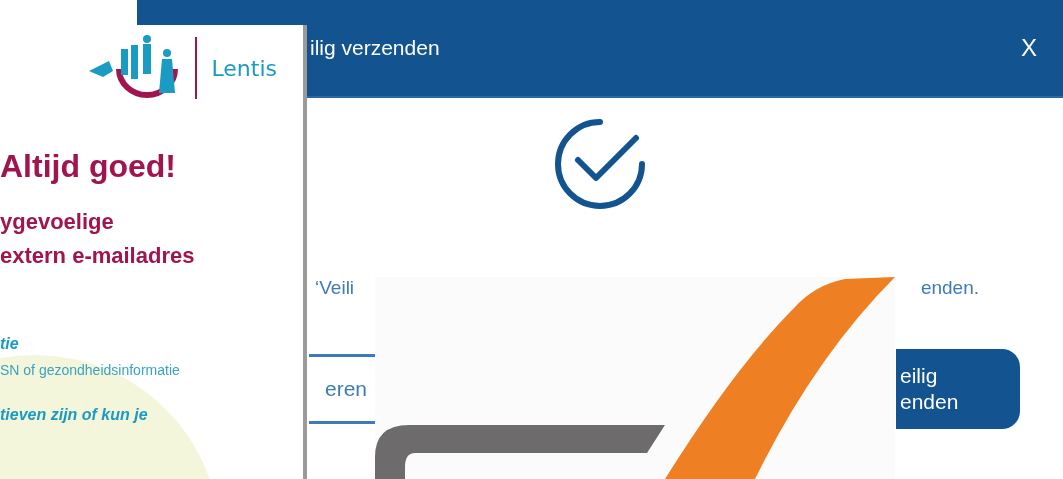 Image resolution: width=1063 pixels, height=479 pixels. Describe the element at coordinates (949, 288) in the screenshot. I see `message-text: enden.` at that location.